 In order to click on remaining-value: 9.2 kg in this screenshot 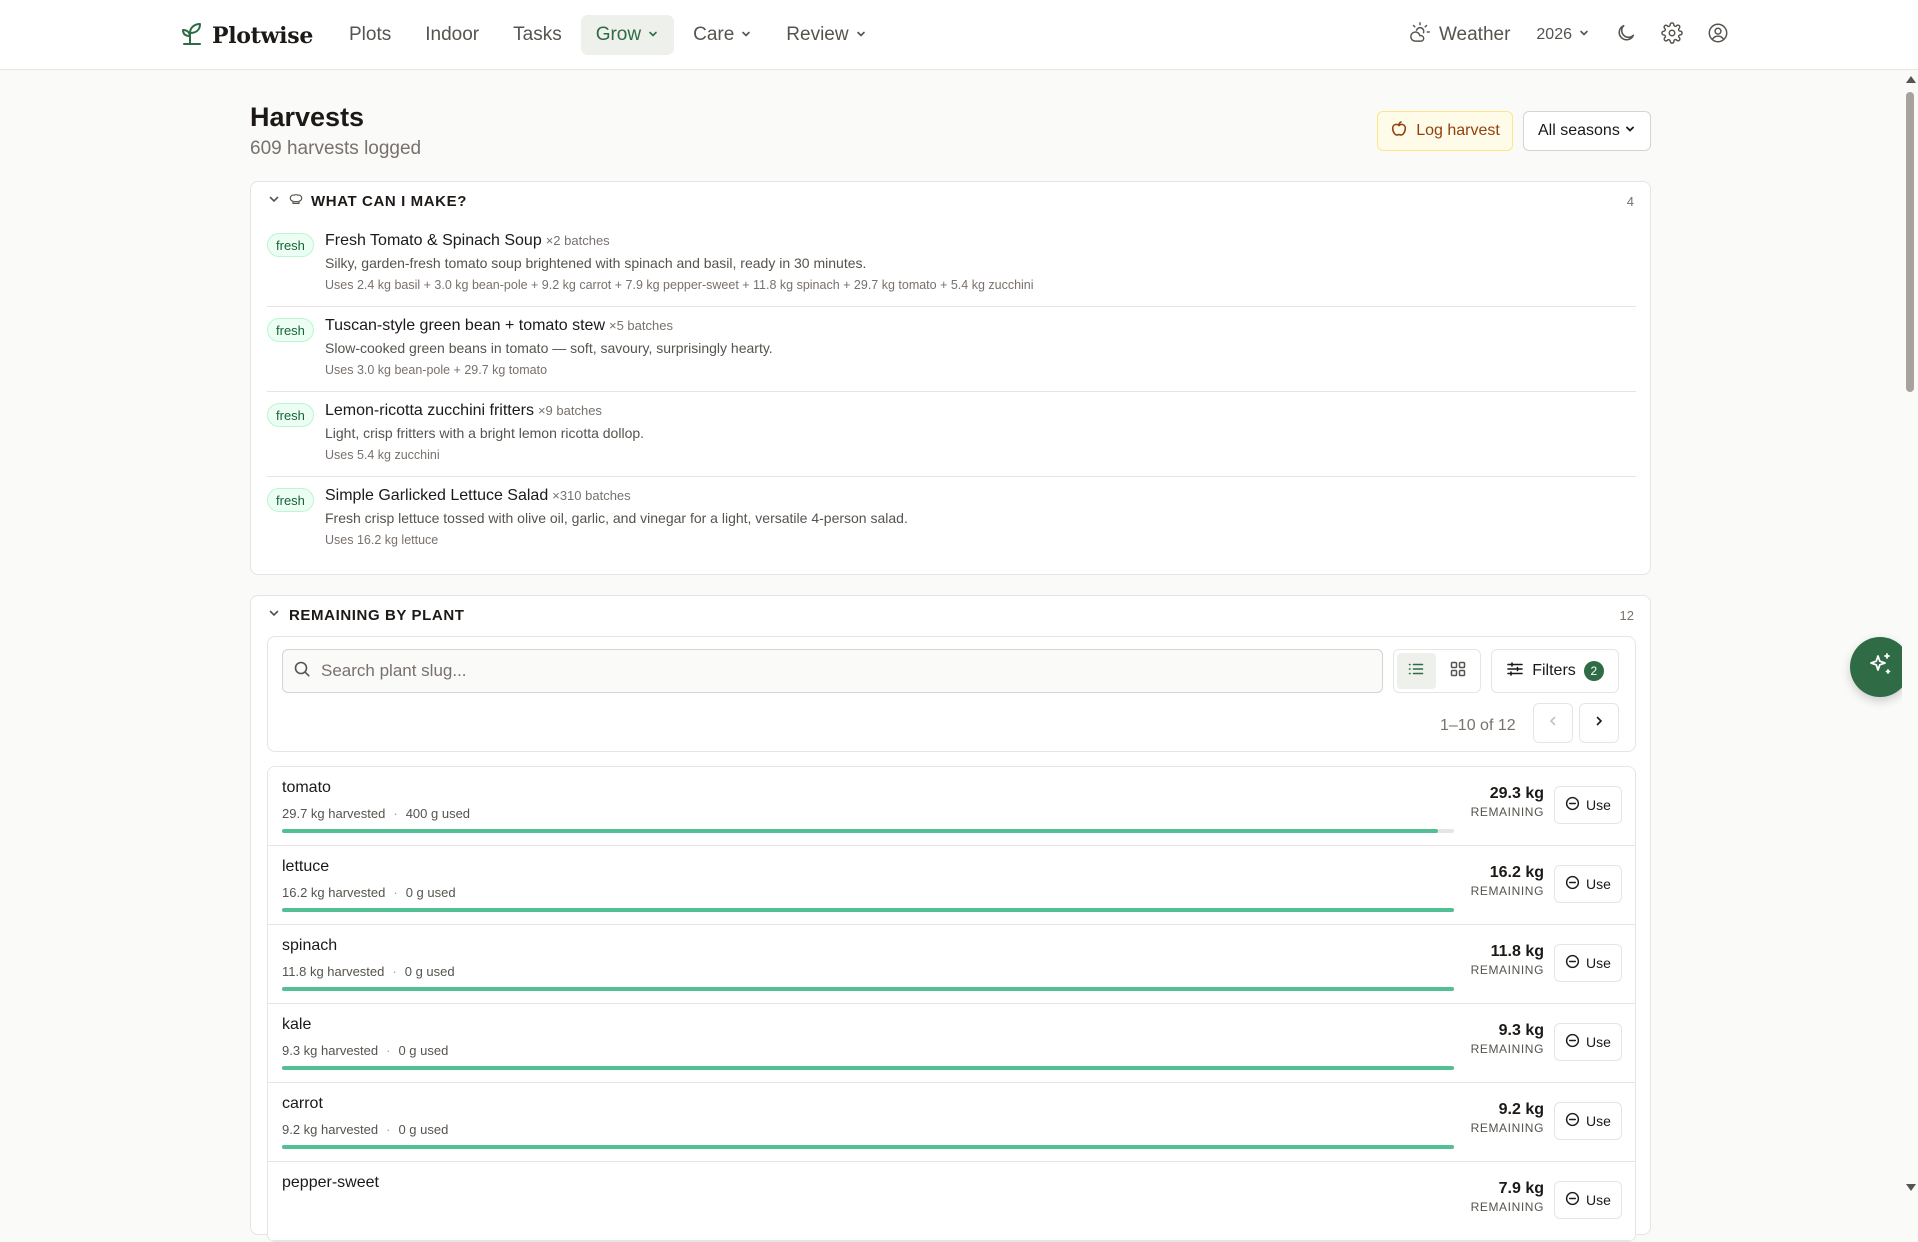, I will do `click(1521, 1109)`.